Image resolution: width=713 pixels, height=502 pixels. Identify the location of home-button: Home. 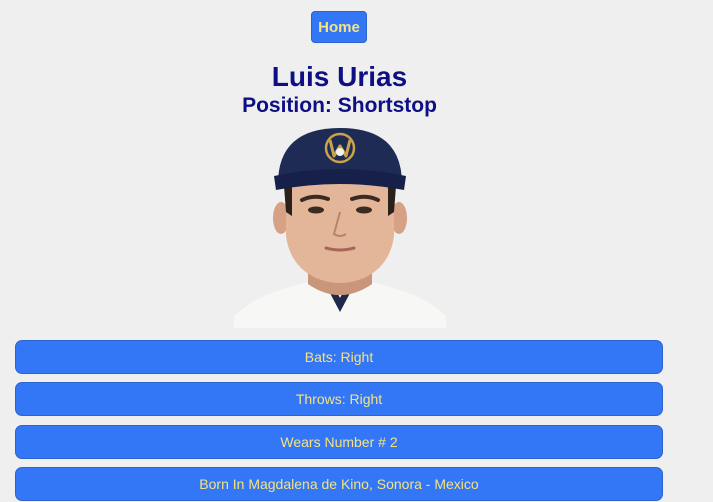
(339, 27).